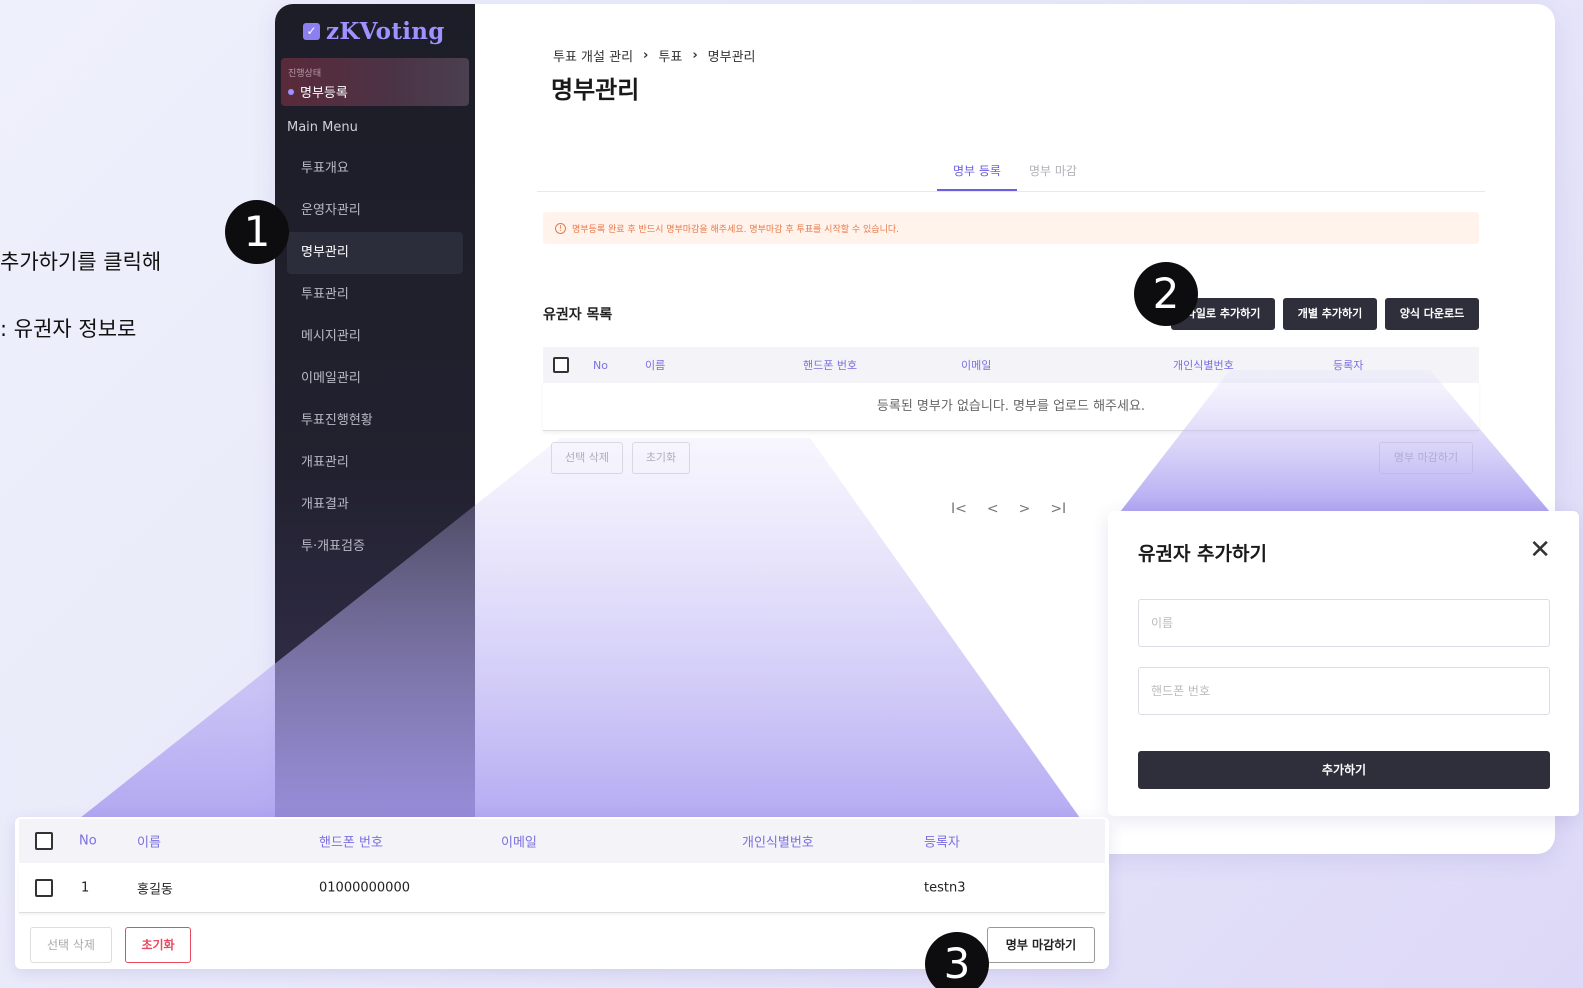  What do you see at coordinates (375, 505) in the screenshot?
I see `sidebar-item-results: 개표결과` at bounding box center [375, 505].